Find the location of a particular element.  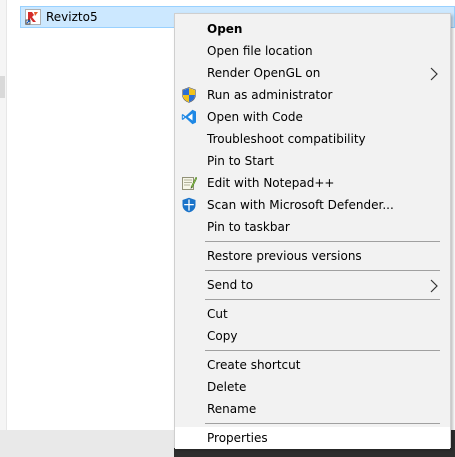

menu-item-delete: Delete is located at coordinates (312, 387).